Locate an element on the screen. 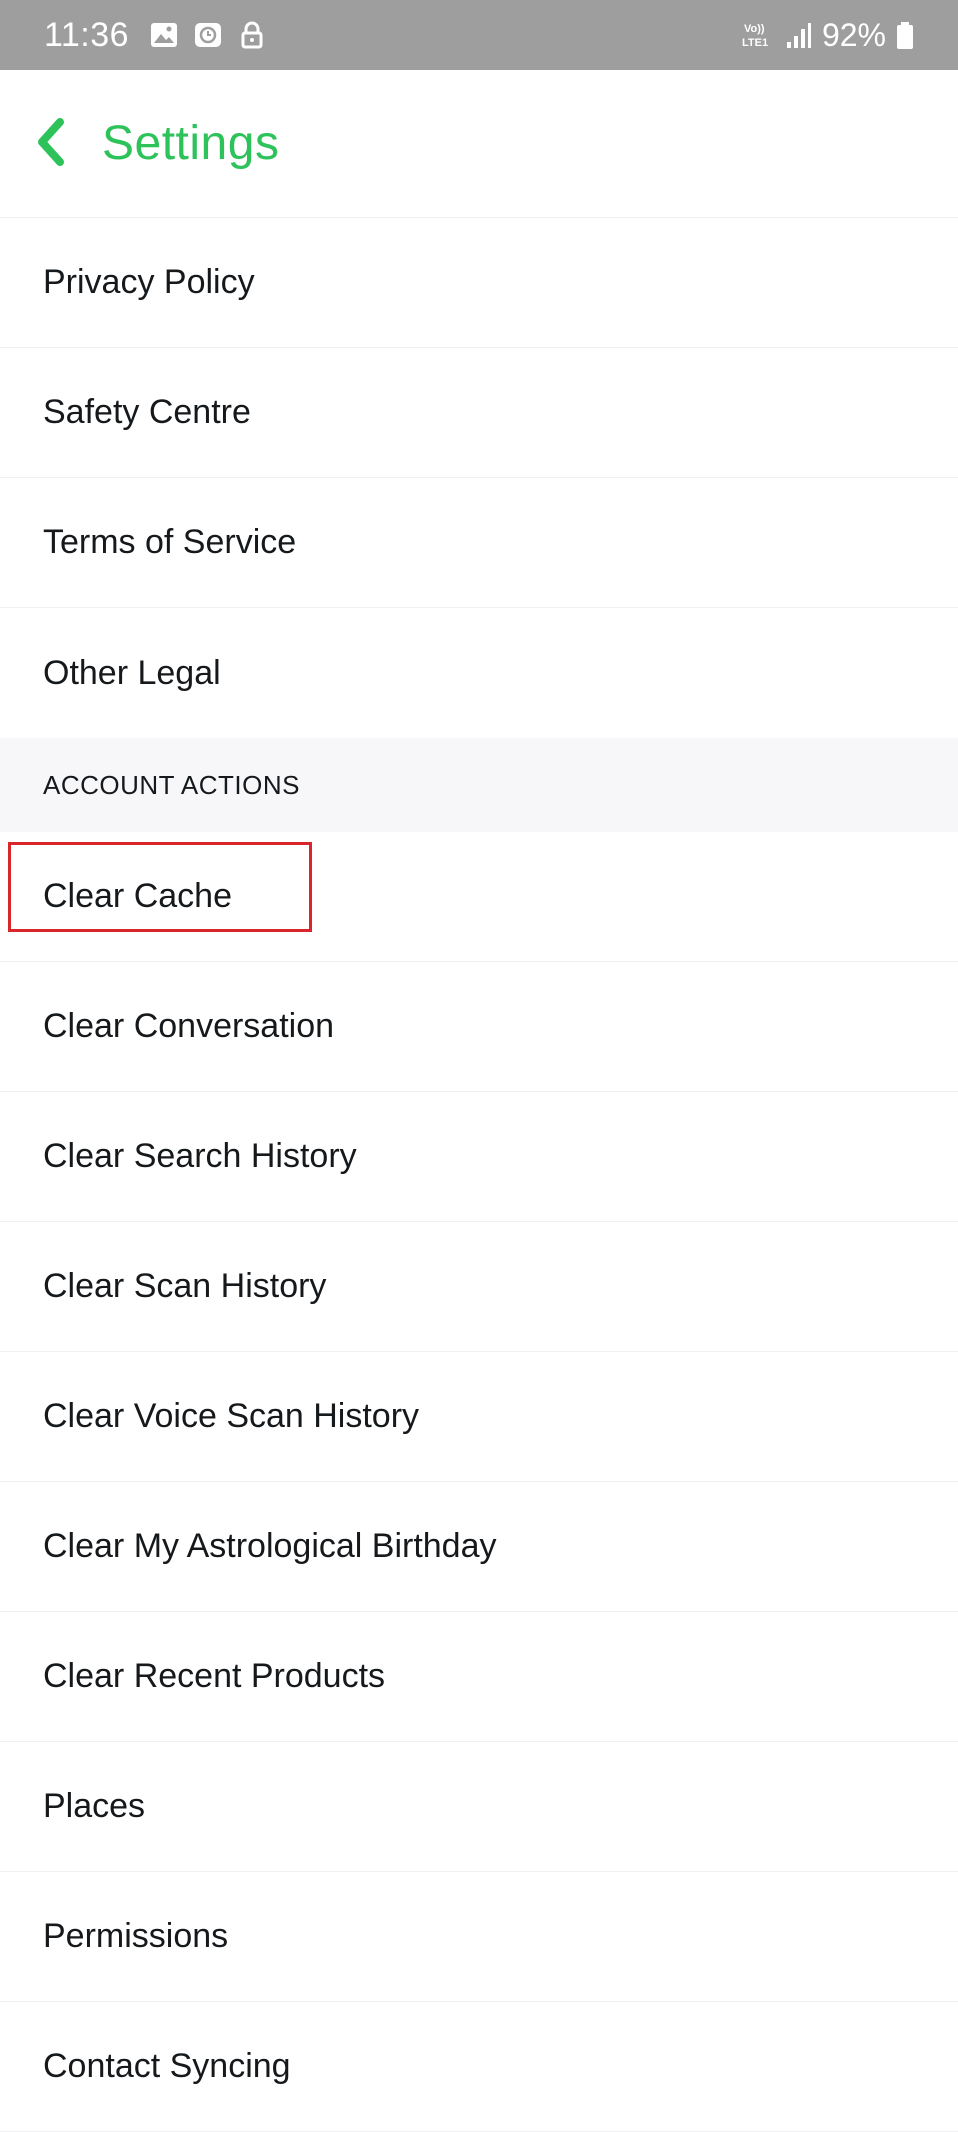 This screenshot has height=2132, width=958. clear-recent-products-item: Clear Recent Products is located at coordinates (479, 1677).